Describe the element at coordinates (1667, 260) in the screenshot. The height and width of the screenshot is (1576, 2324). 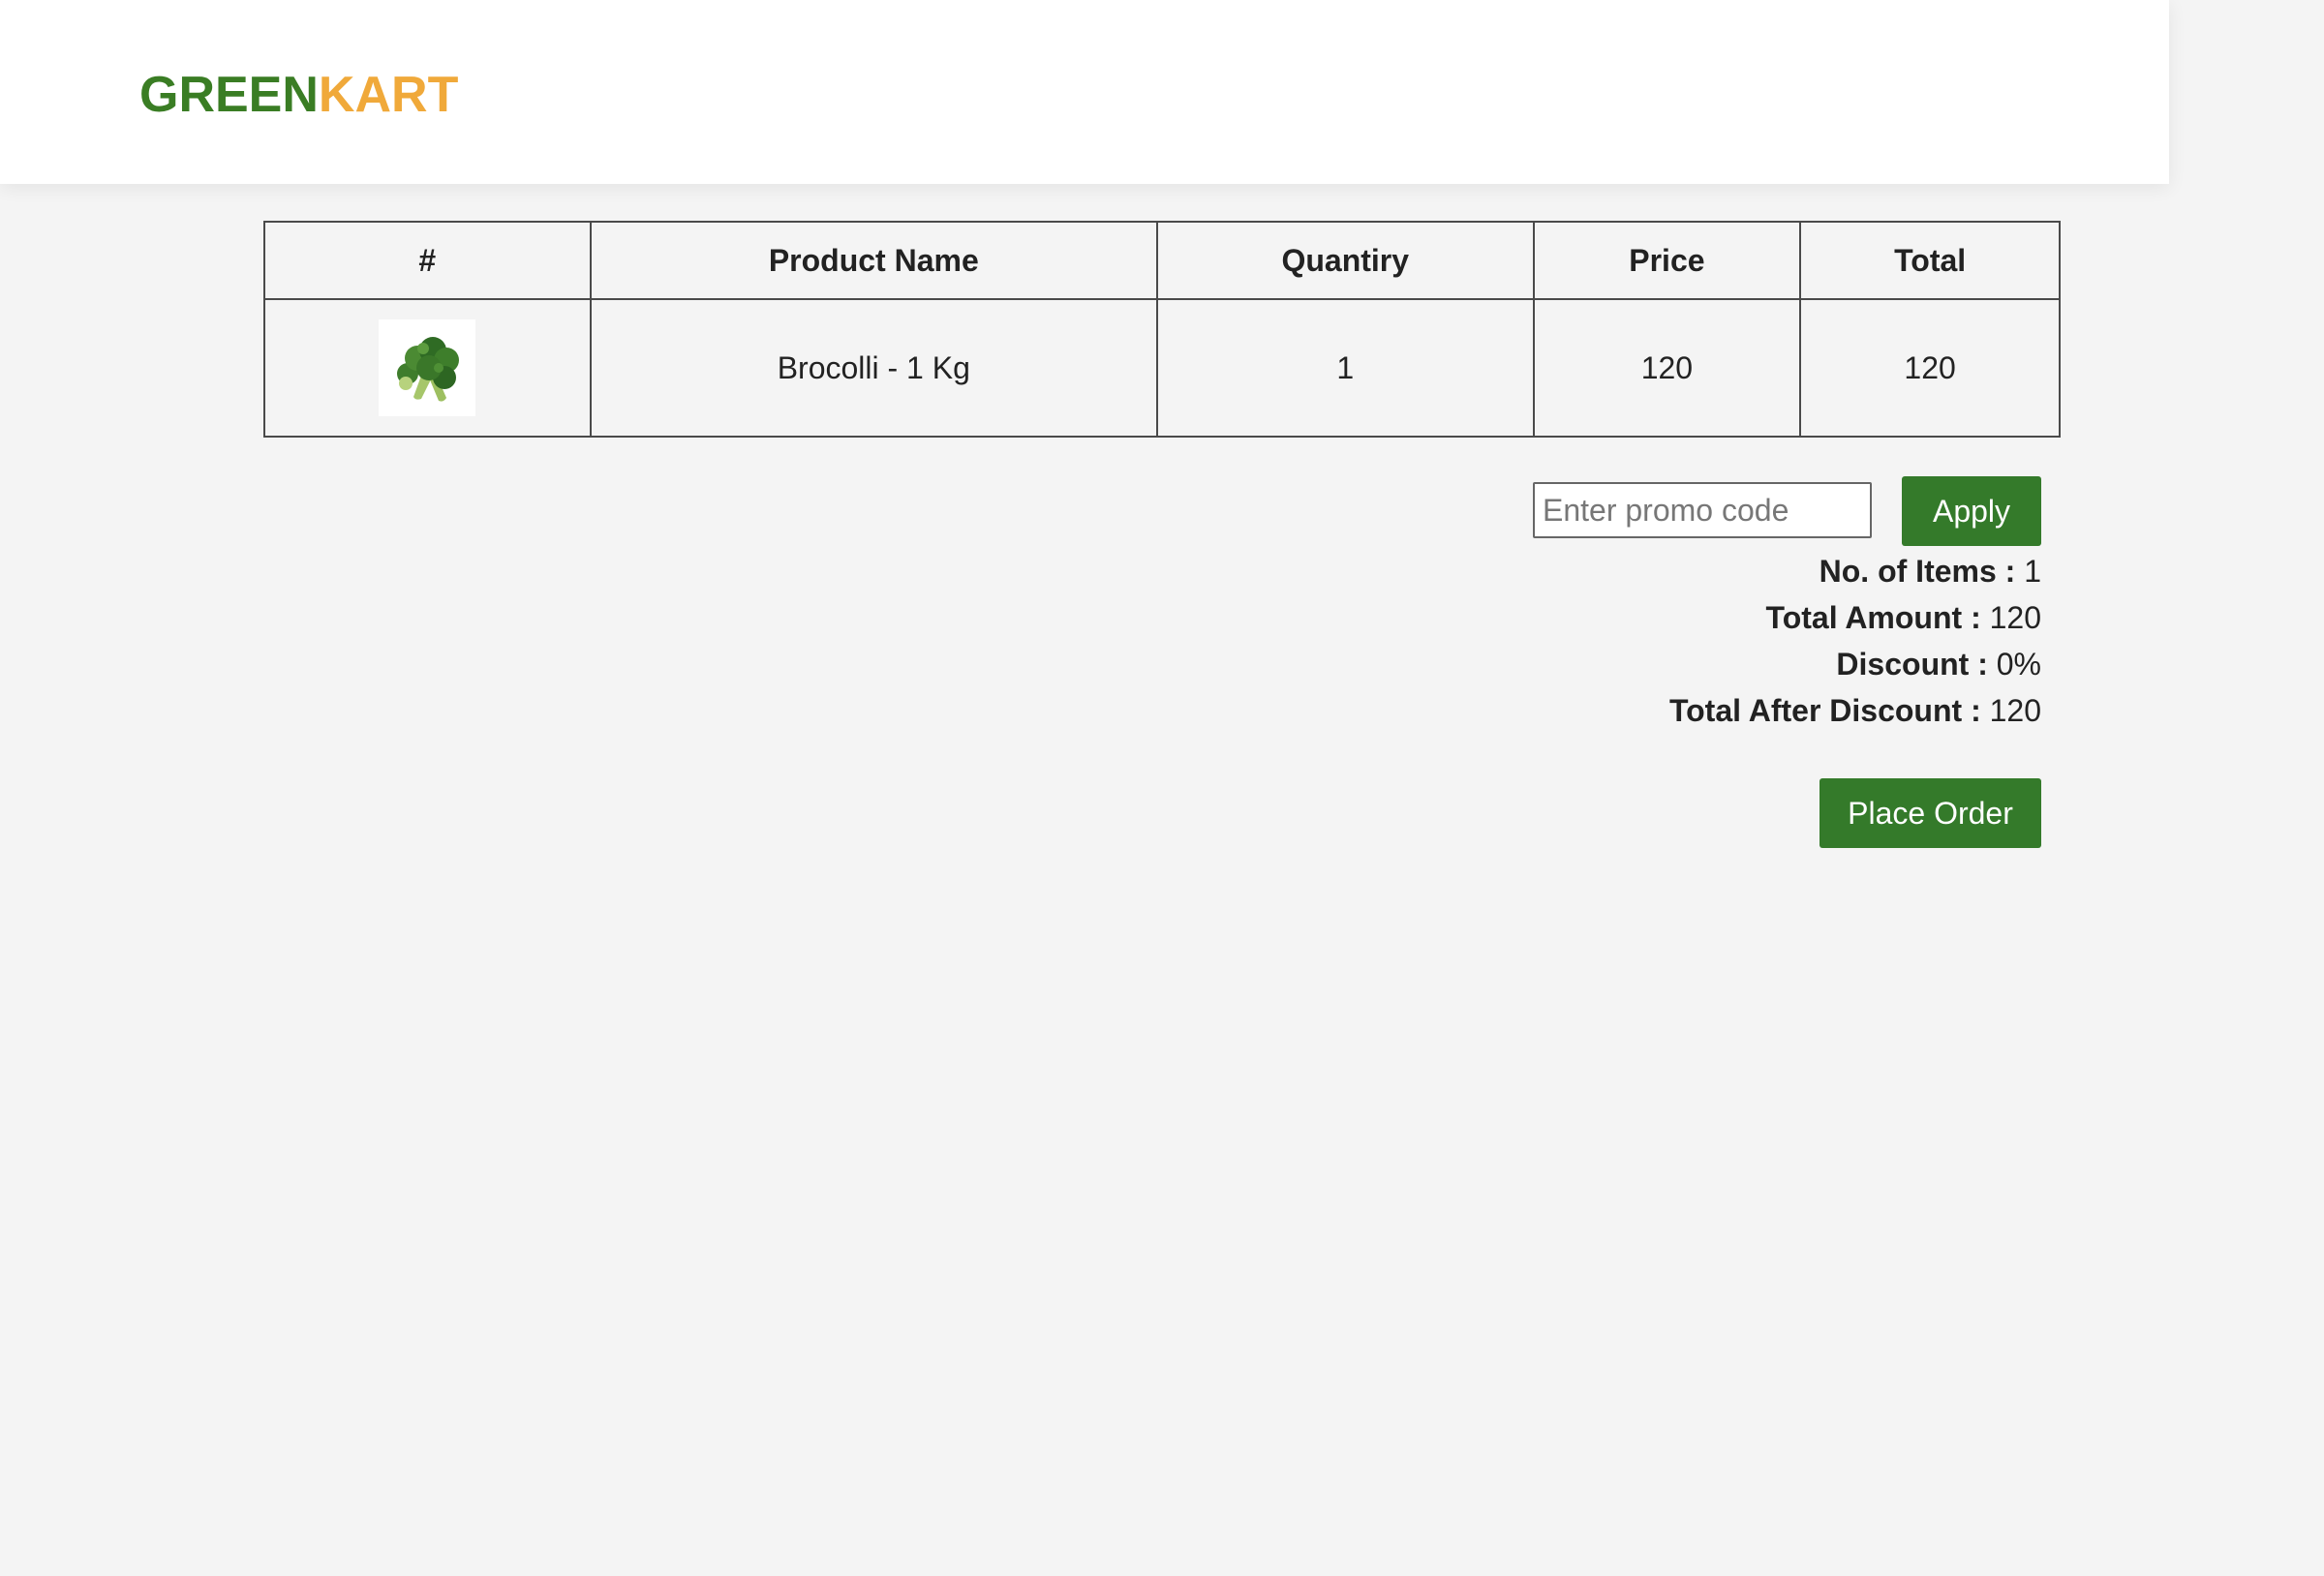
I see `column-header-price: Price` at that location.